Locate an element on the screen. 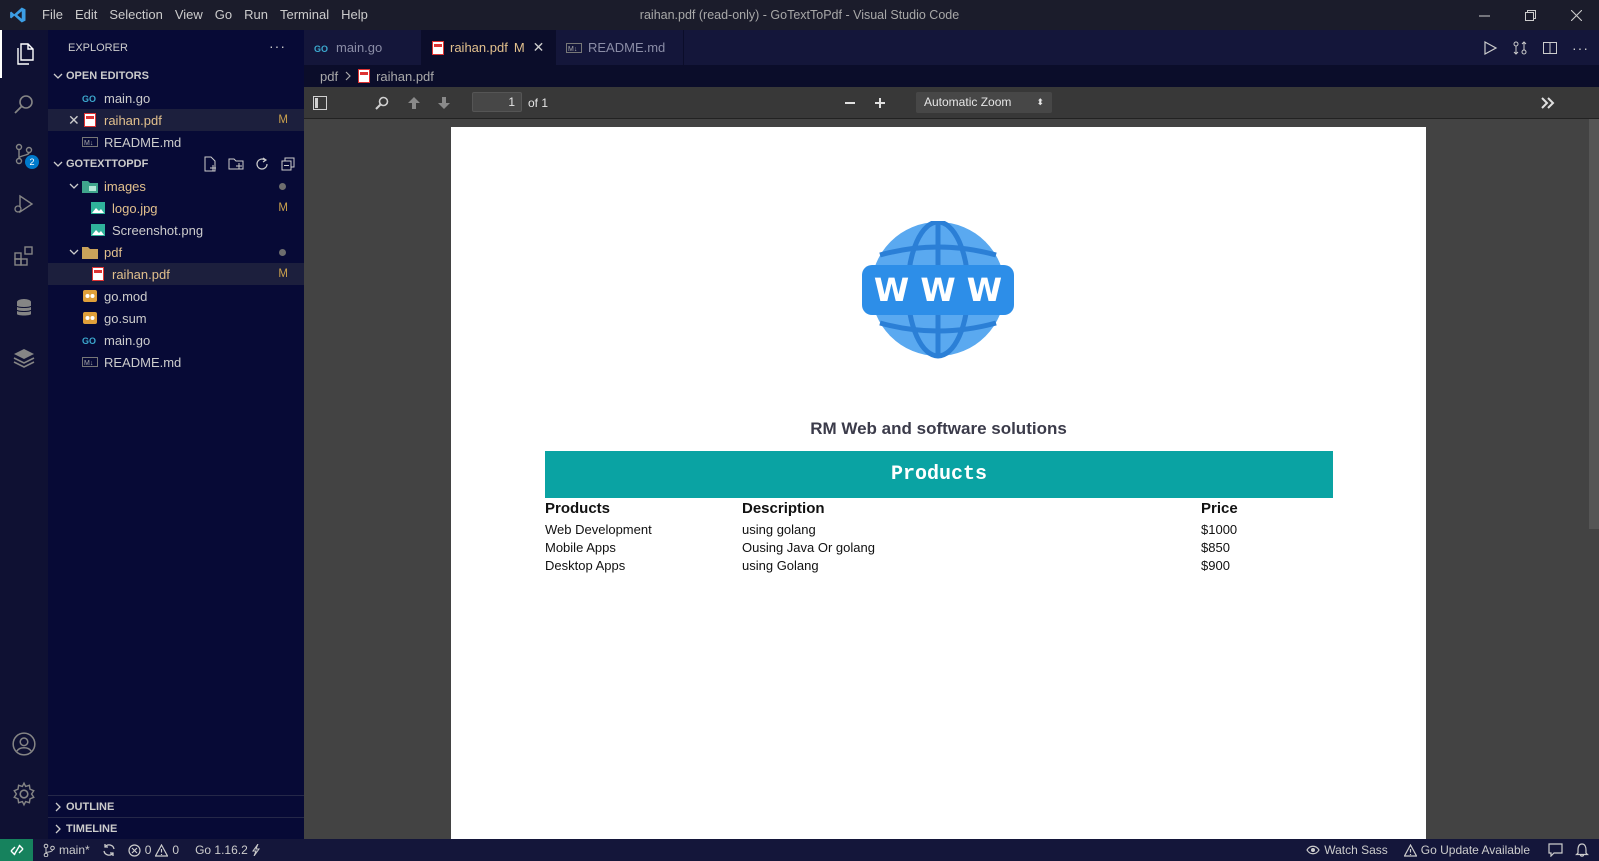 This screenshot has height=861, width=1599. outline-title: OUTLINE is located at coordinates (90, 806).